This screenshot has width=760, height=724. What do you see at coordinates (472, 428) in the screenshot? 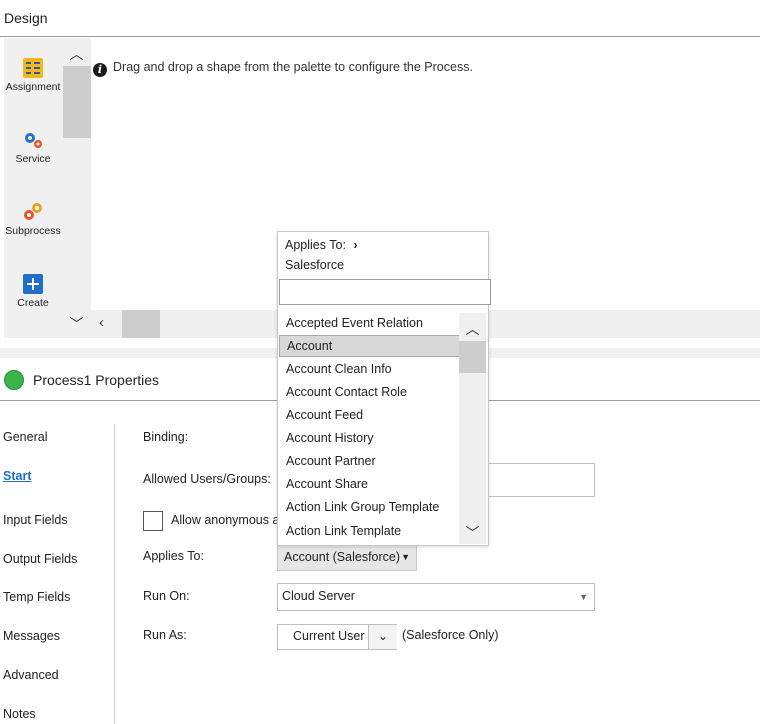
I see `dropdown-scrollbar: ︿ ﹀` at bounding box center [472, 428].